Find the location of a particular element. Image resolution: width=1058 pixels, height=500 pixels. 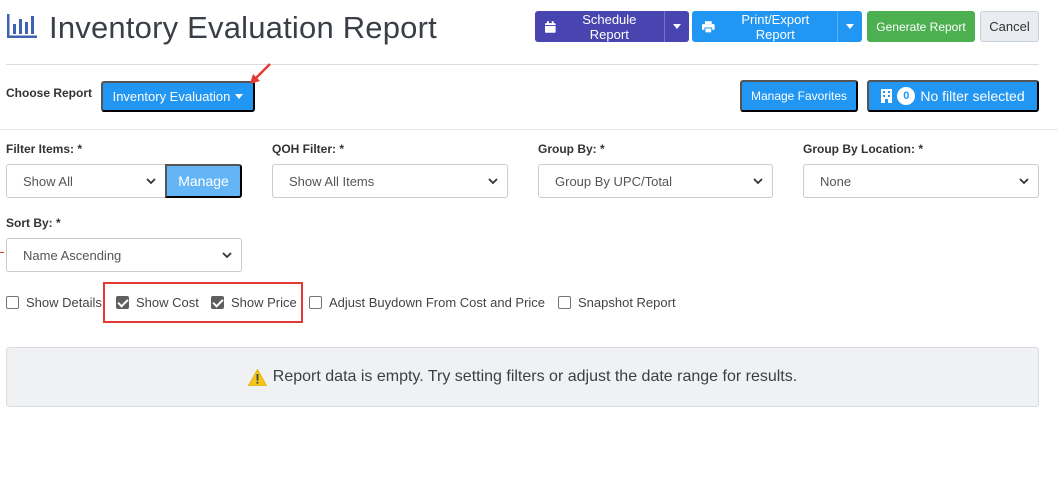

schedule-report-button: Schedule Report is located at coordinates (599, 26).